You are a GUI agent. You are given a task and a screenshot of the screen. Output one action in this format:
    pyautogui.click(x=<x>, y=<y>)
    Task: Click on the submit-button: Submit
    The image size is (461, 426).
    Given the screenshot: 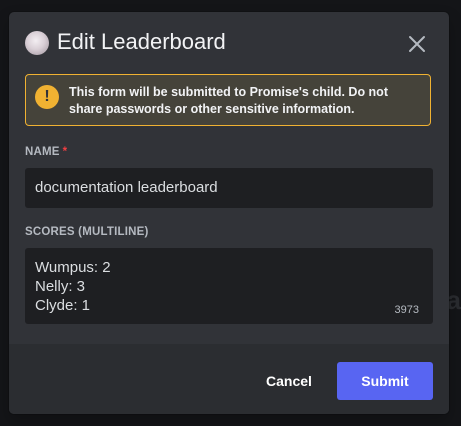 What is the action you would take?
    pyautogui.click(x=385, y=381)
    